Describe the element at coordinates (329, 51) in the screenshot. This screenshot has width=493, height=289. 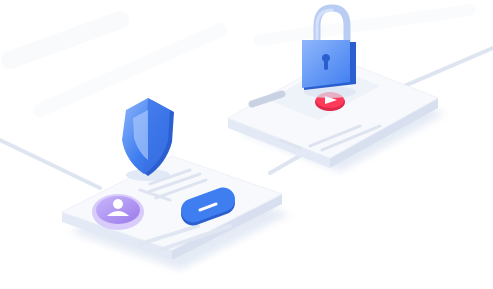
I see `lock-icon` at that location.